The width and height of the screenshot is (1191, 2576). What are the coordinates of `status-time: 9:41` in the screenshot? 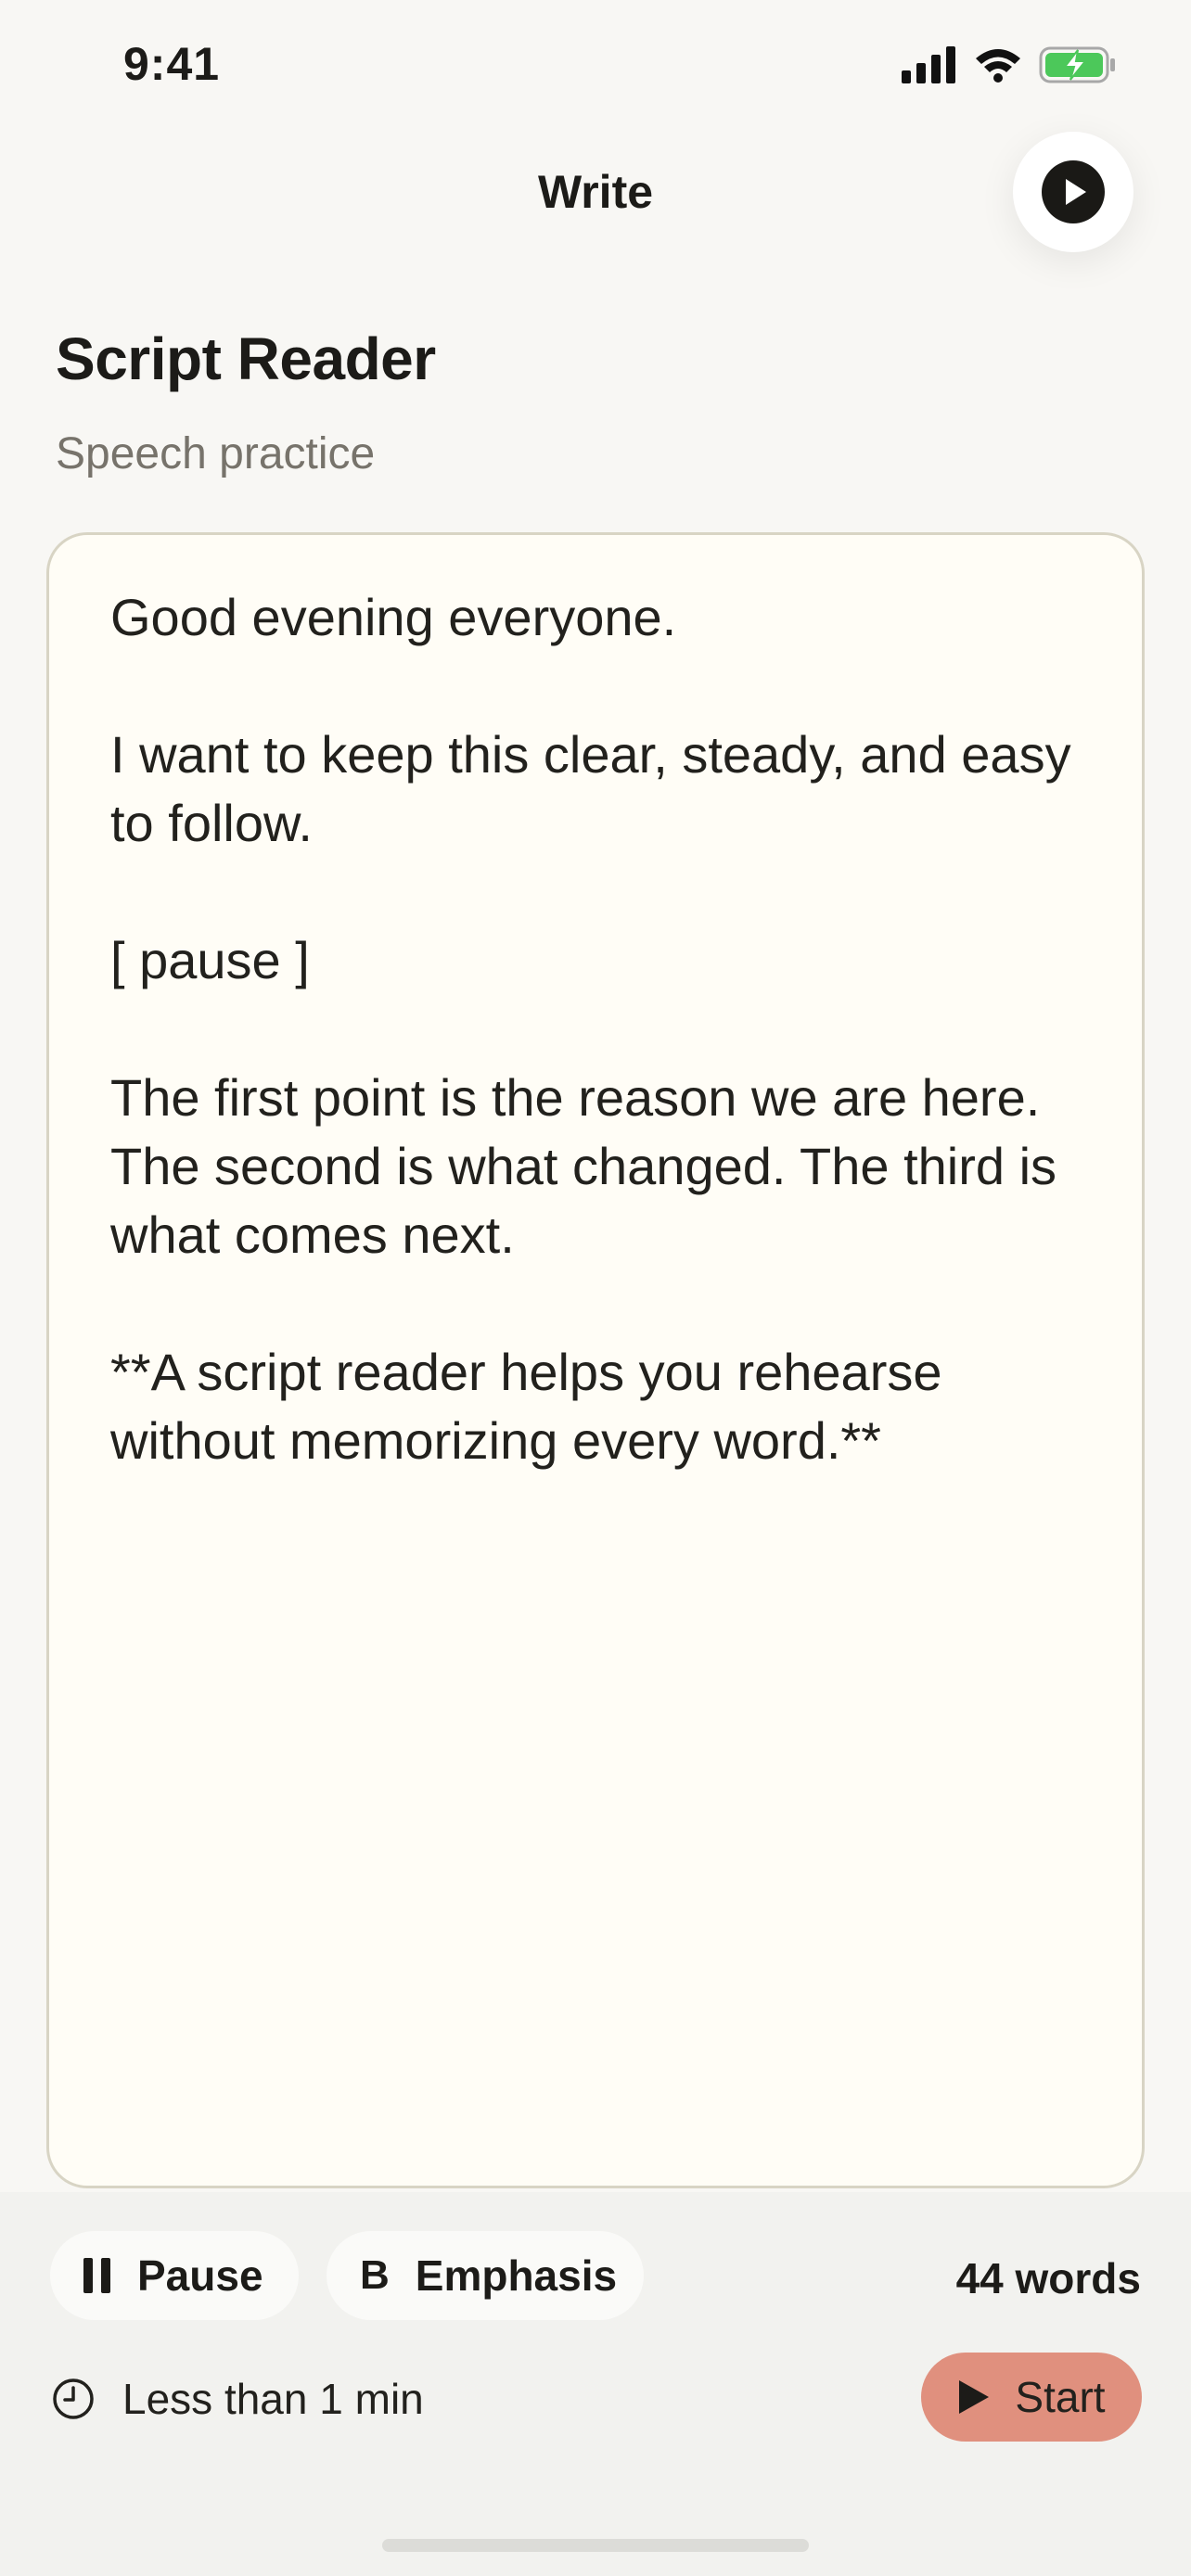 It's located at (172, 64).